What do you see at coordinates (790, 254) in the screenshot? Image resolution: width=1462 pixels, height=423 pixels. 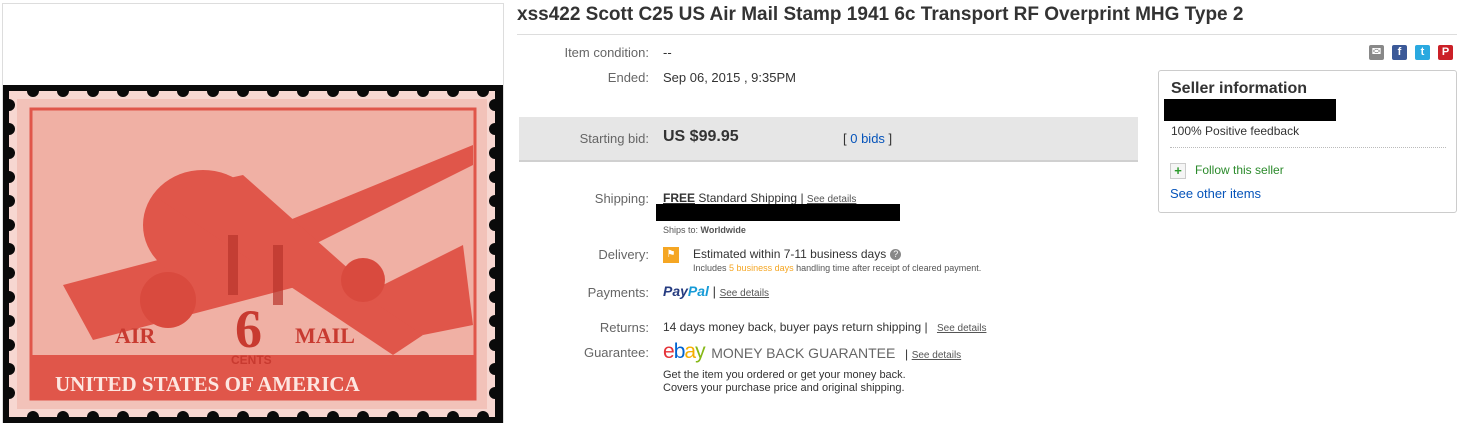 I see `delivery-estimate-text: Estimated within 7-11 business days` at bounding box center [790, 254].